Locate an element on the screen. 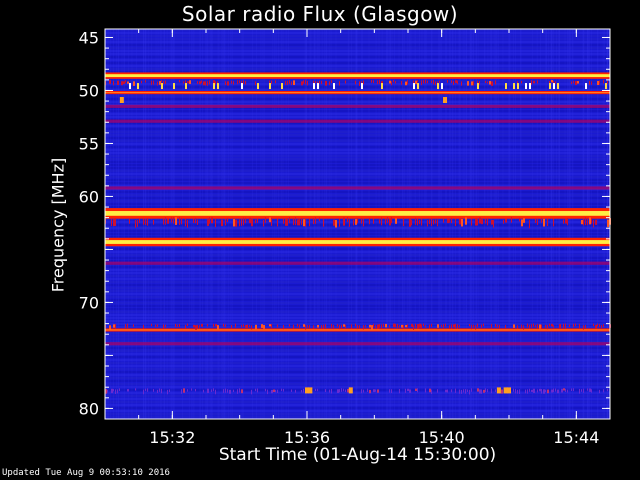 The height and width of the screenshot is (480, 640). updated-timestamp: Updated Tue Aug 9 00:53:10 2016 is located at coordinates (86, 473).